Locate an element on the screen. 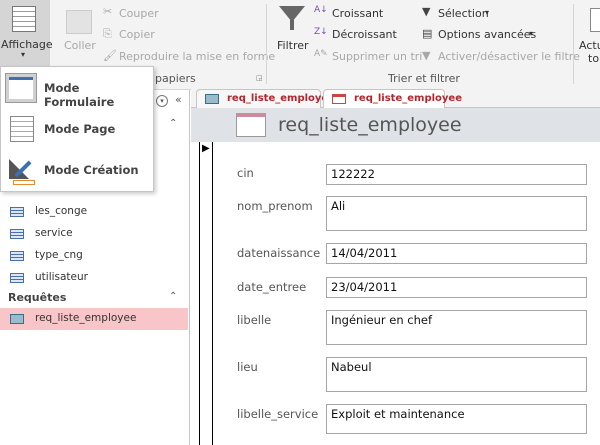  tab-req-liste-employee-1: req_liste_employee is located at coordinates (265, 98).